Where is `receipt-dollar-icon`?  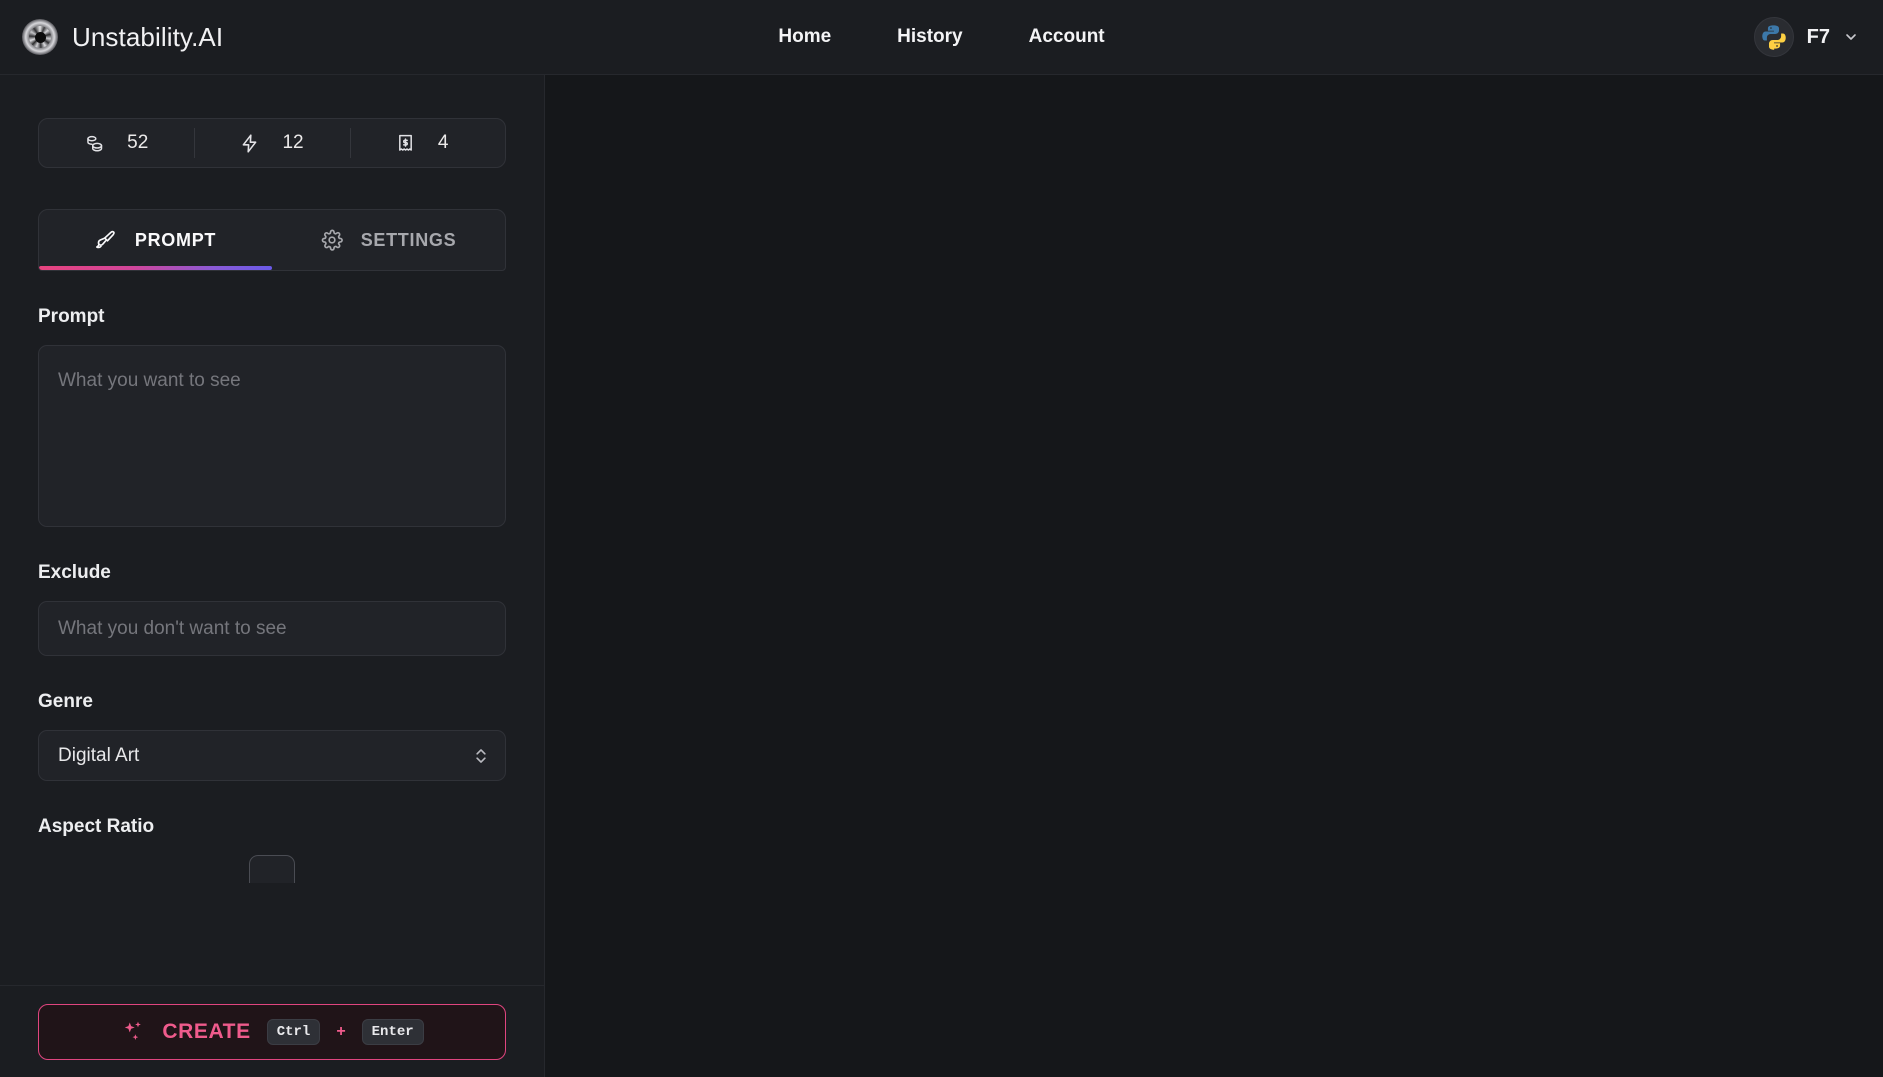
receipt-dollar-icon is located at coordinates (405, 143).